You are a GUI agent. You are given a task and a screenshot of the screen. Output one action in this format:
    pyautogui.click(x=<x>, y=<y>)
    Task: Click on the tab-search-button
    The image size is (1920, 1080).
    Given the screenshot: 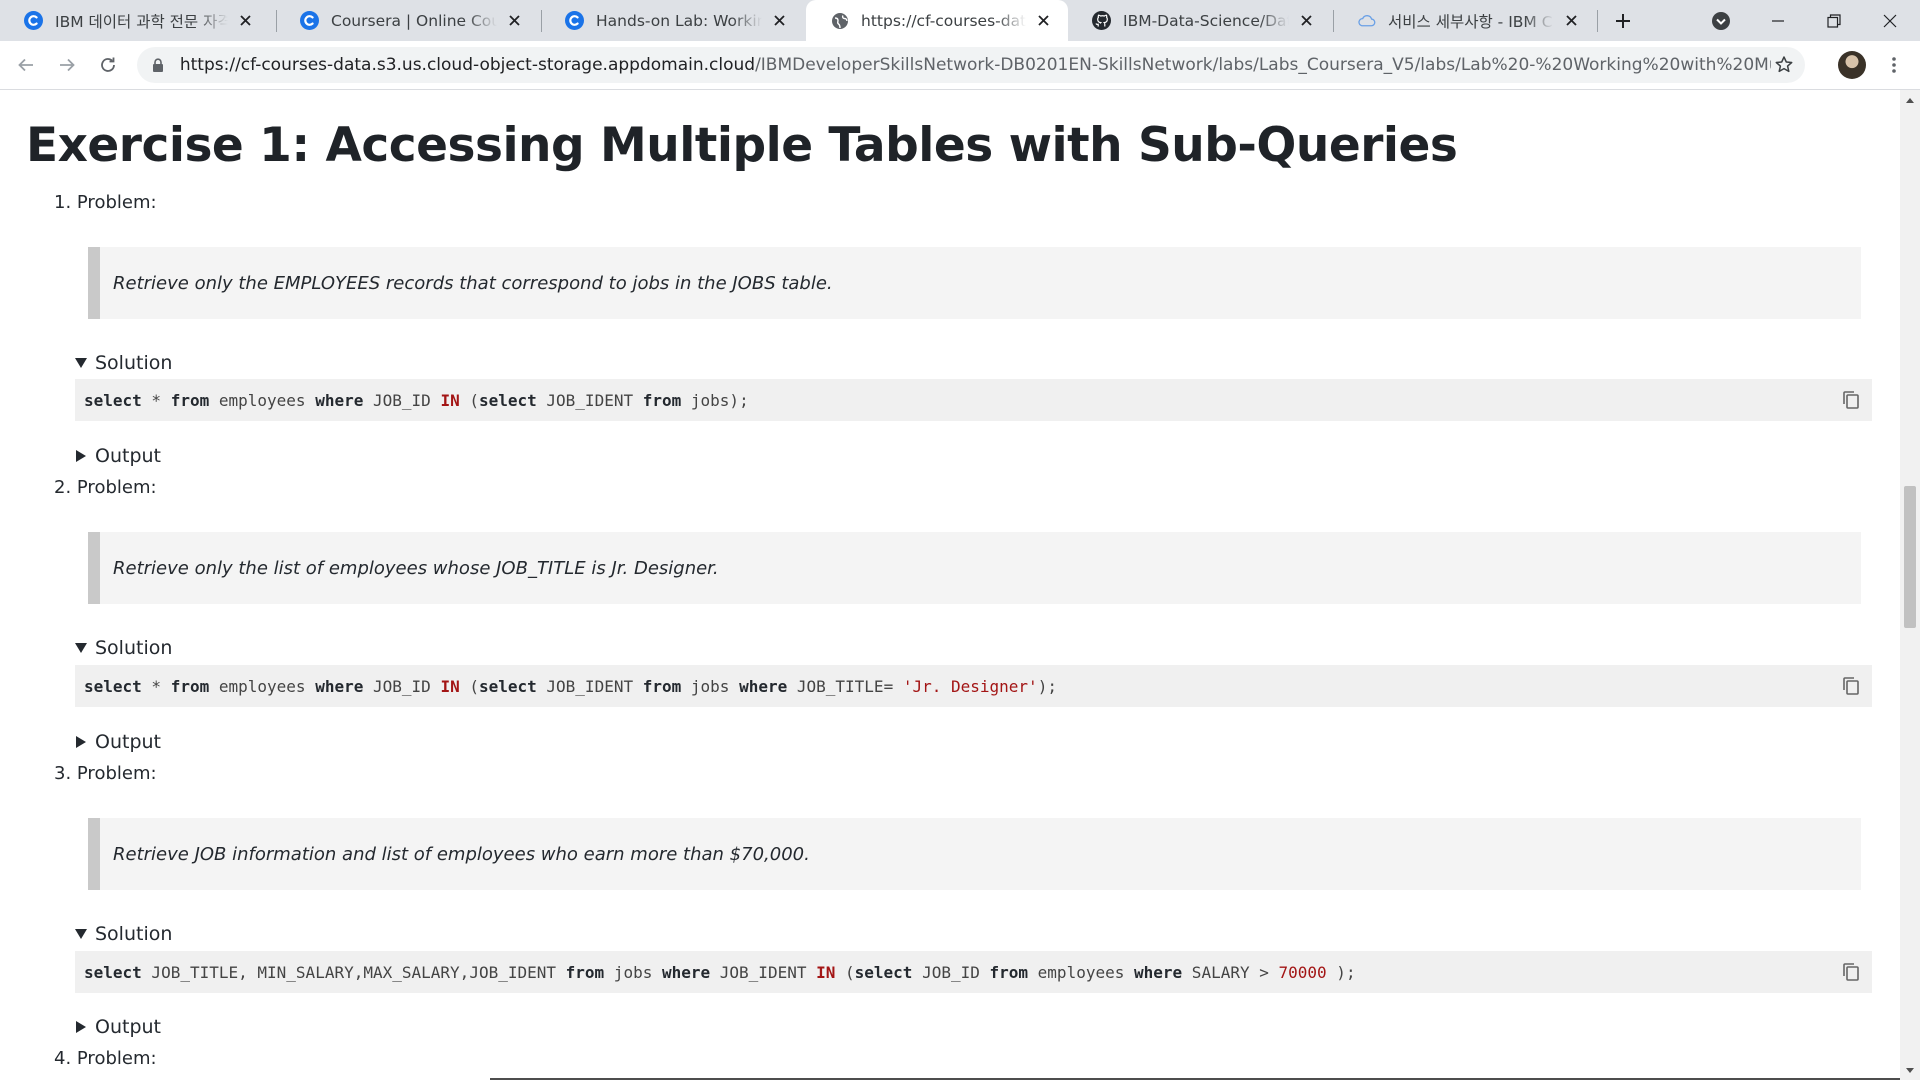 What is the action you would take?
    pyautogui.click(x=1721, y=21)
    